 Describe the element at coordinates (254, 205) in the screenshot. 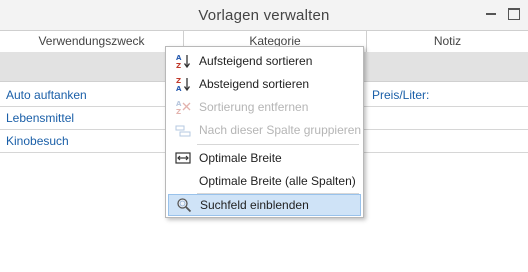

I see `menu-item-label: Suchfeld einblenden` at that location.